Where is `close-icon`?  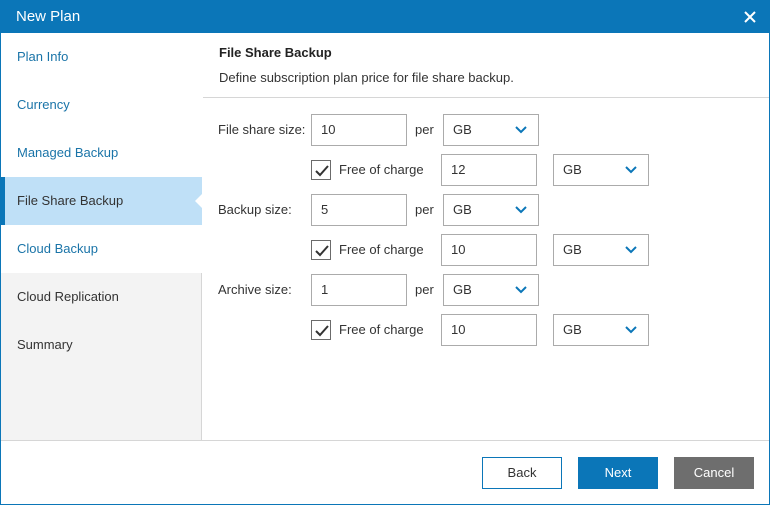
close-icon is located at coordinates (750, 17).